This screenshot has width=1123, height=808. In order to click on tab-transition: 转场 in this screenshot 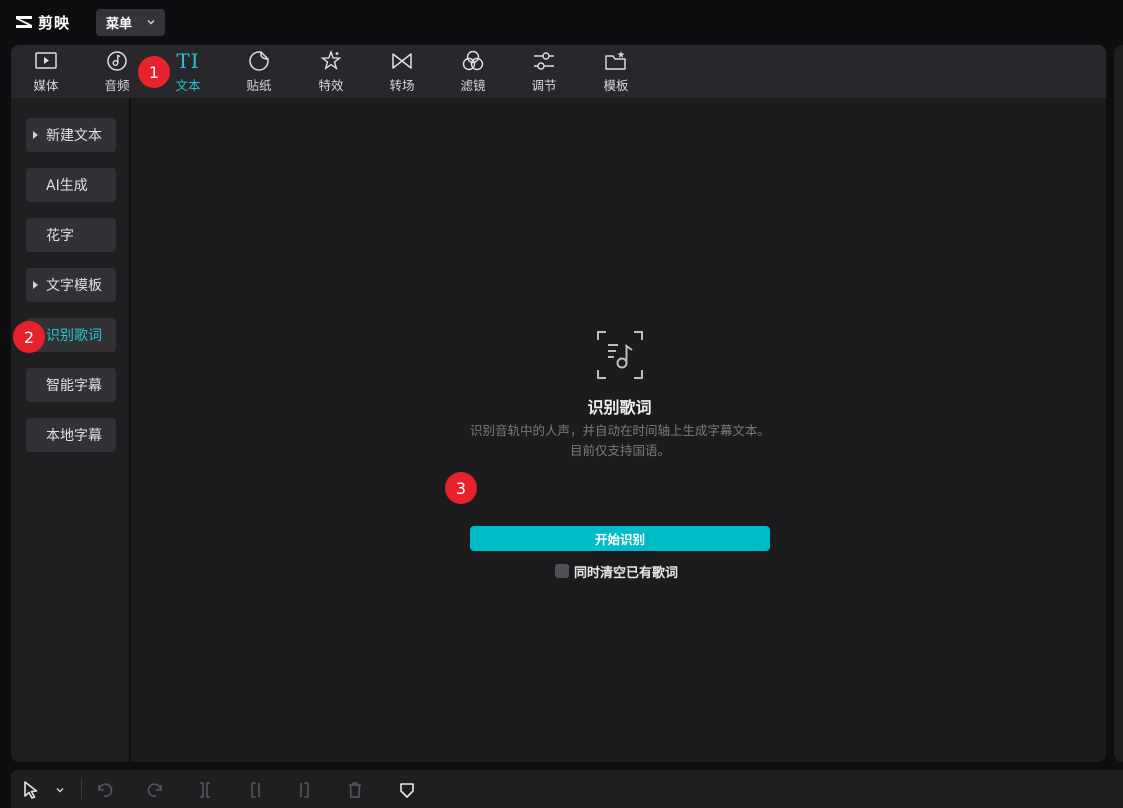, I will do `click(402, 72)`.